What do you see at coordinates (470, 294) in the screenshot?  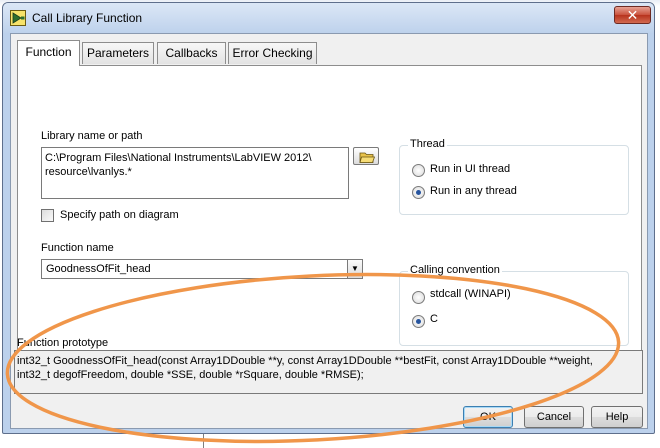 I see `stdcall-label: stdcall (WINAPI)` at bounding box center [470, 294].